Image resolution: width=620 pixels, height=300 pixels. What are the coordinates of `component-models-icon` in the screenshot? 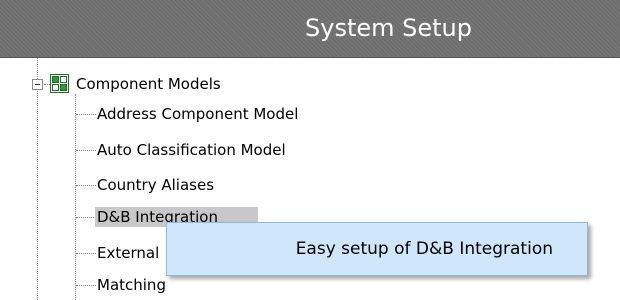 It's located at (59, 83).